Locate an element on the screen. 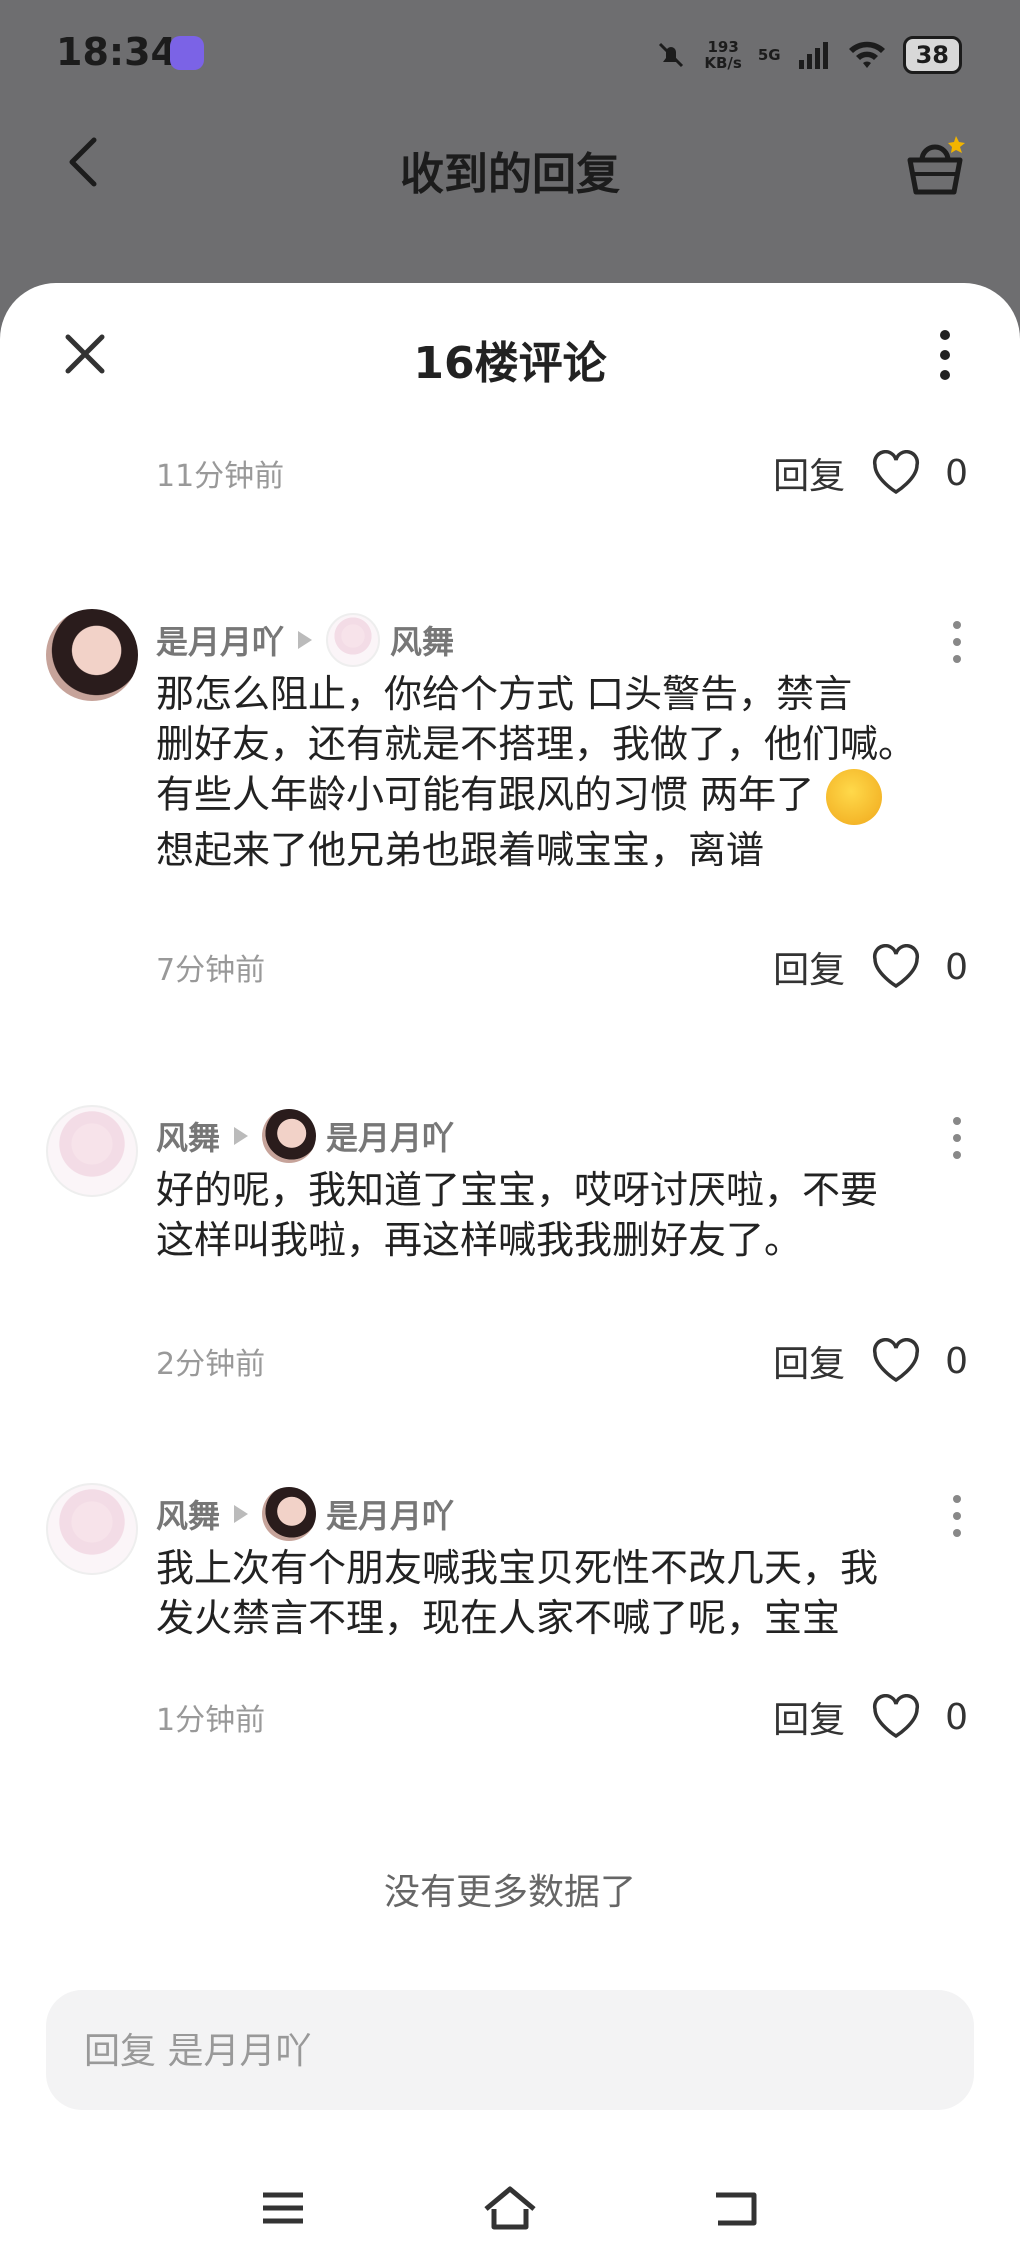 Image resolution: width=1020 pixels, height=2255 pixels. sheet-header: 16楼评论 is located at coordinates (510, 353).